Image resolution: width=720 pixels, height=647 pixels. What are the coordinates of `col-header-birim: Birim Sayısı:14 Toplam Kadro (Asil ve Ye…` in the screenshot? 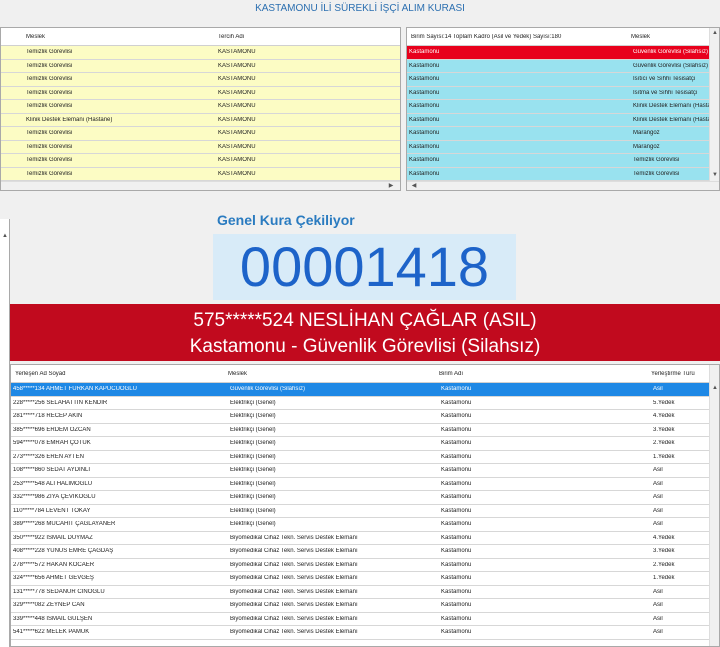 It's located at (519, 37).